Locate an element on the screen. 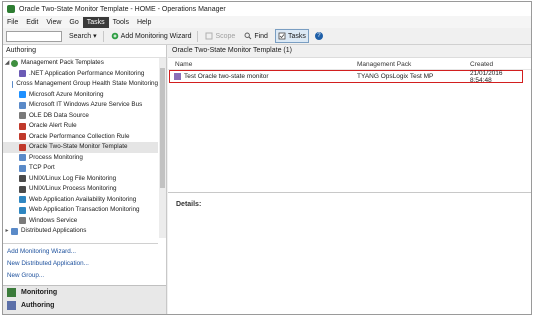  tree-item-label: OLE DB Data Source is located at coordinates (59, 115).